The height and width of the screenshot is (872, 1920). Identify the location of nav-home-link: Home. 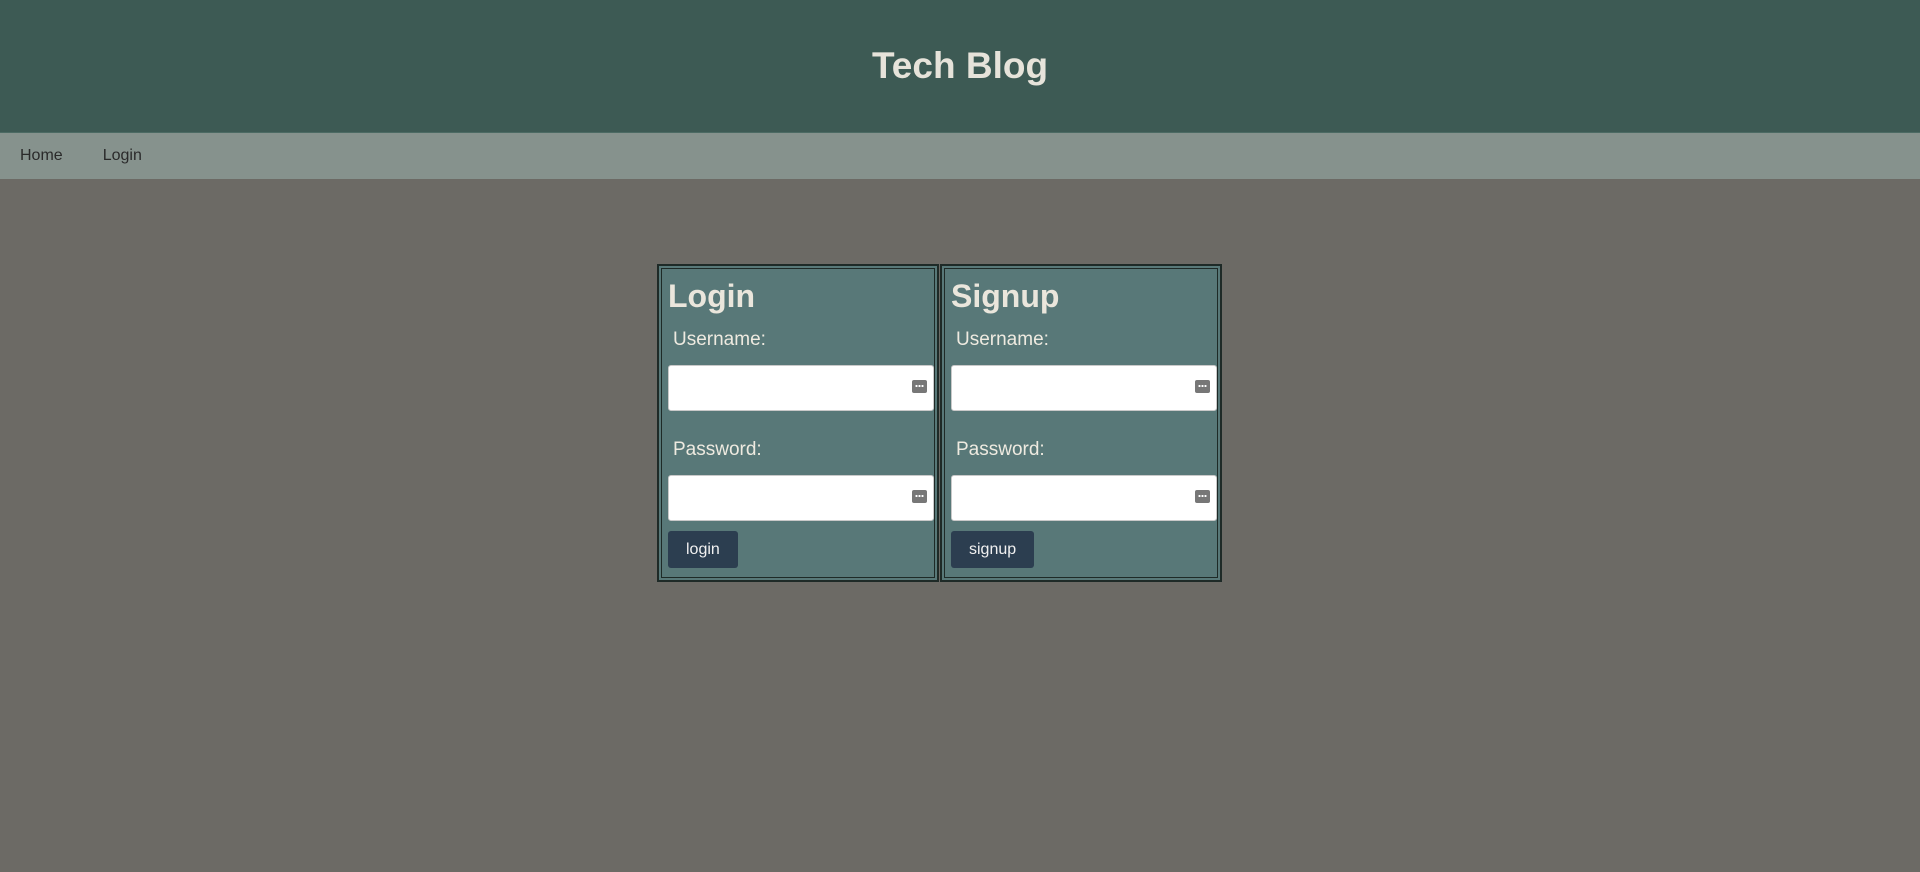
(41, 156).